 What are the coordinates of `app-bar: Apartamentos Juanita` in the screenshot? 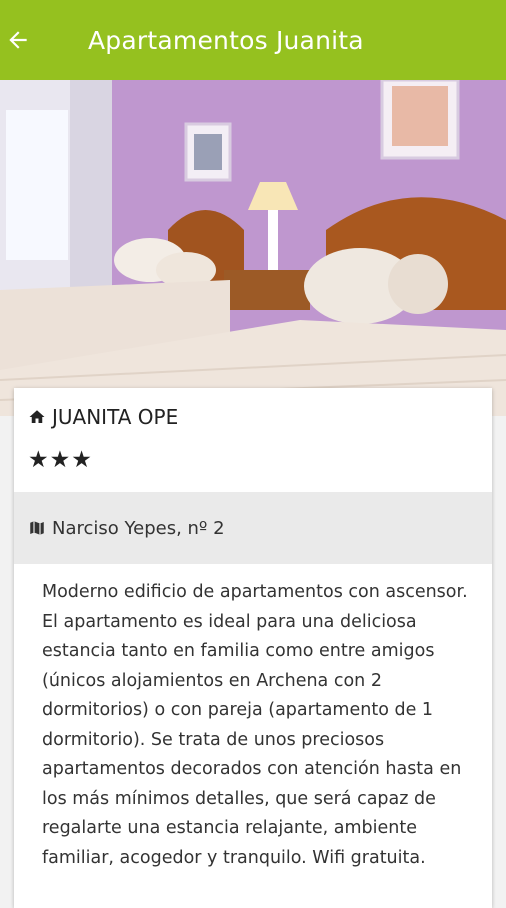 It's located at (253, 40).